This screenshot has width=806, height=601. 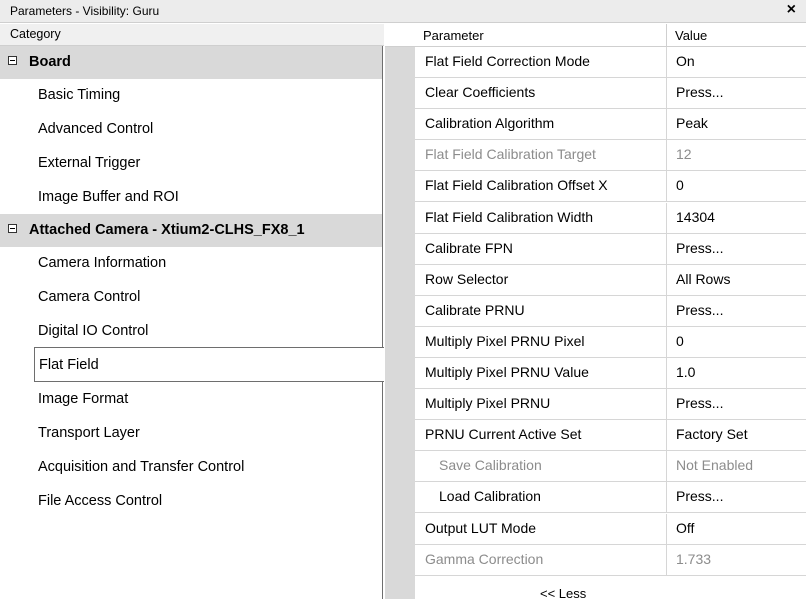 I want to click on parameter-row: Output LUT Mode Off, so click(x=610, y=529).